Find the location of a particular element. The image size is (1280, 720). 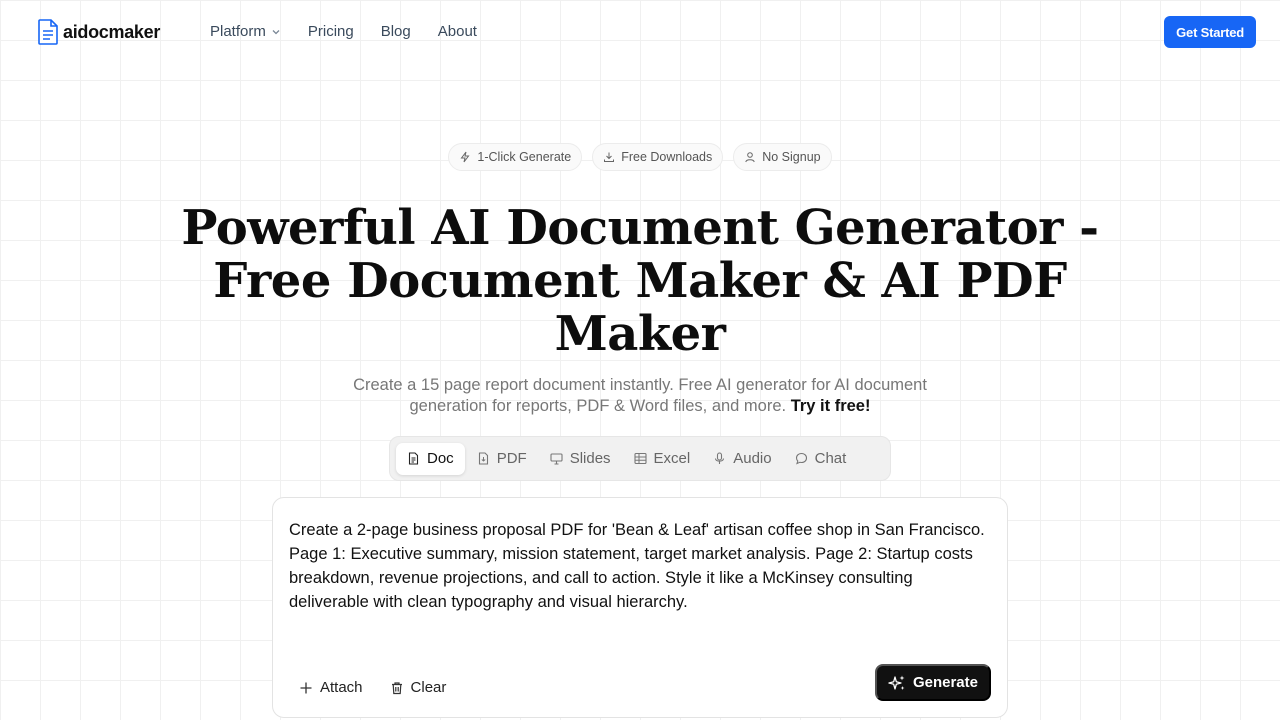

tab-label: PDF is located at coordinates (511, 458).